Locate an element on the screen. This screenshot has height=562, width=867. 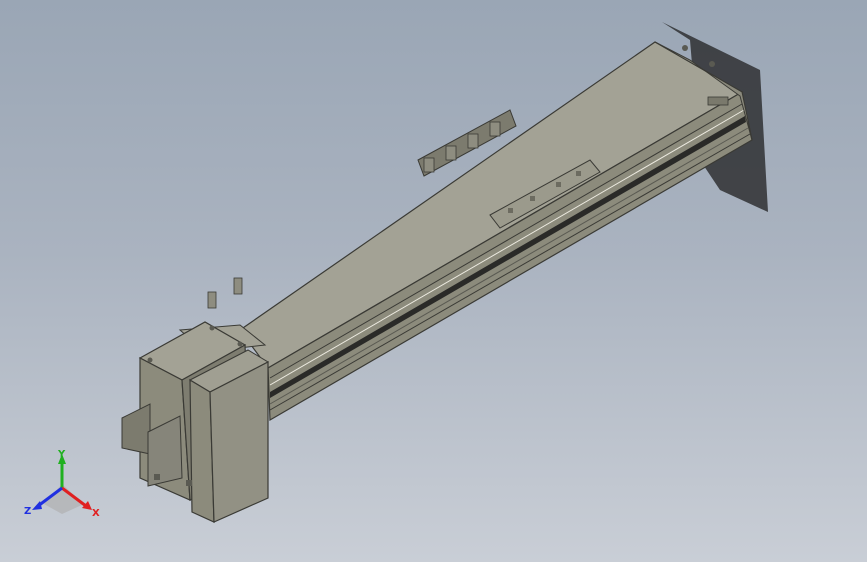
z-axis-label: Z is located at coordinates (27, 511).